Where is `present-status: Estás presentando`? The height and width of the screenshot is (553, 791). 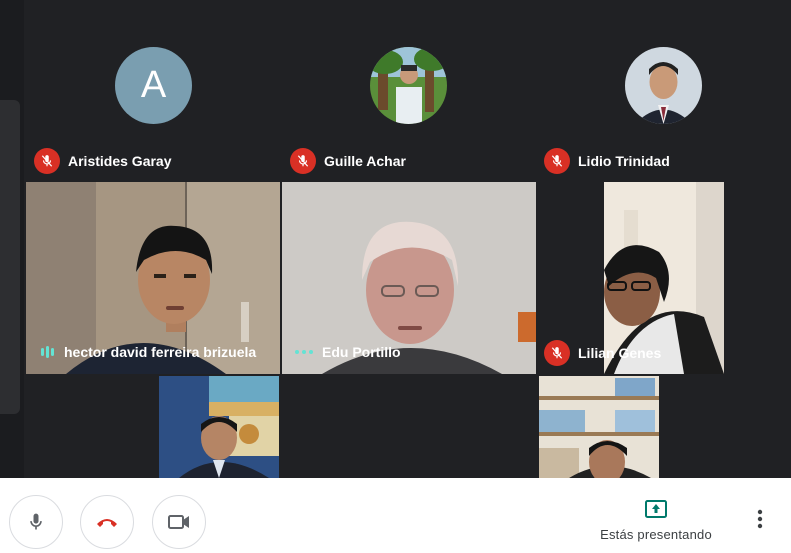
present-status: Estás presentando is located at coordinates (656, 521).